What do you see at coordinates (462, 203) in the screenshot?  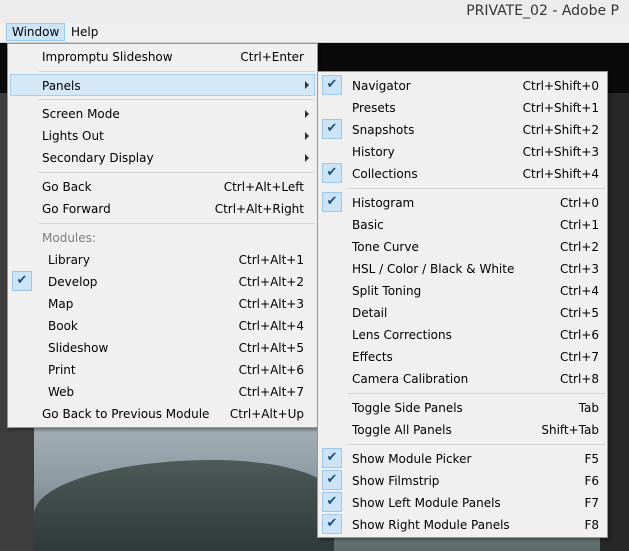 I see `panel-item-histogram: ✔ Histogram Ctrl+0` at bounding box center [462, 203].